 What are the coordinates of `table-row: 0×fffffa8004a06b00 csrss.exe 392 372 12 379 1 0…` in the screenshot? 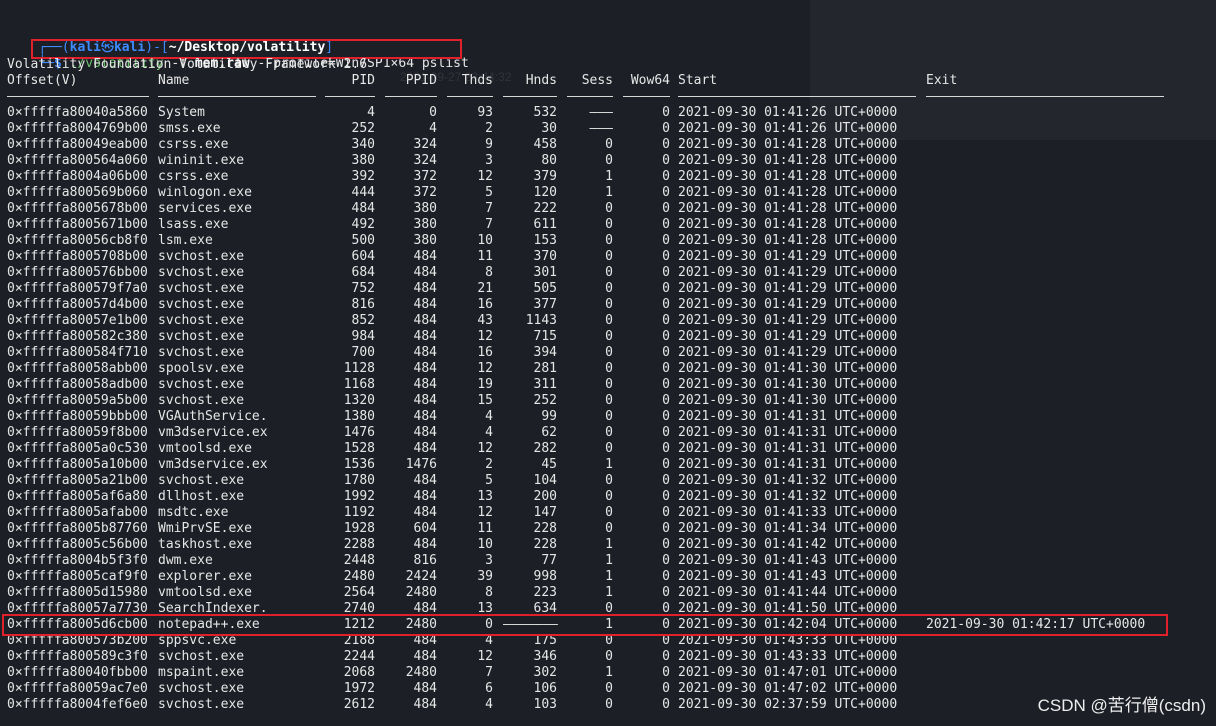 It's located at (607, 177).